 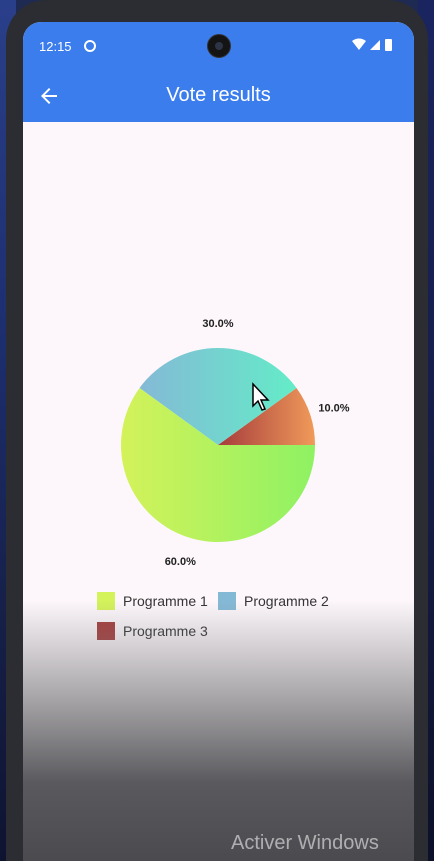 I want to click on windows-activation-watermark: Activer Windows, so click(x=305, y=843).